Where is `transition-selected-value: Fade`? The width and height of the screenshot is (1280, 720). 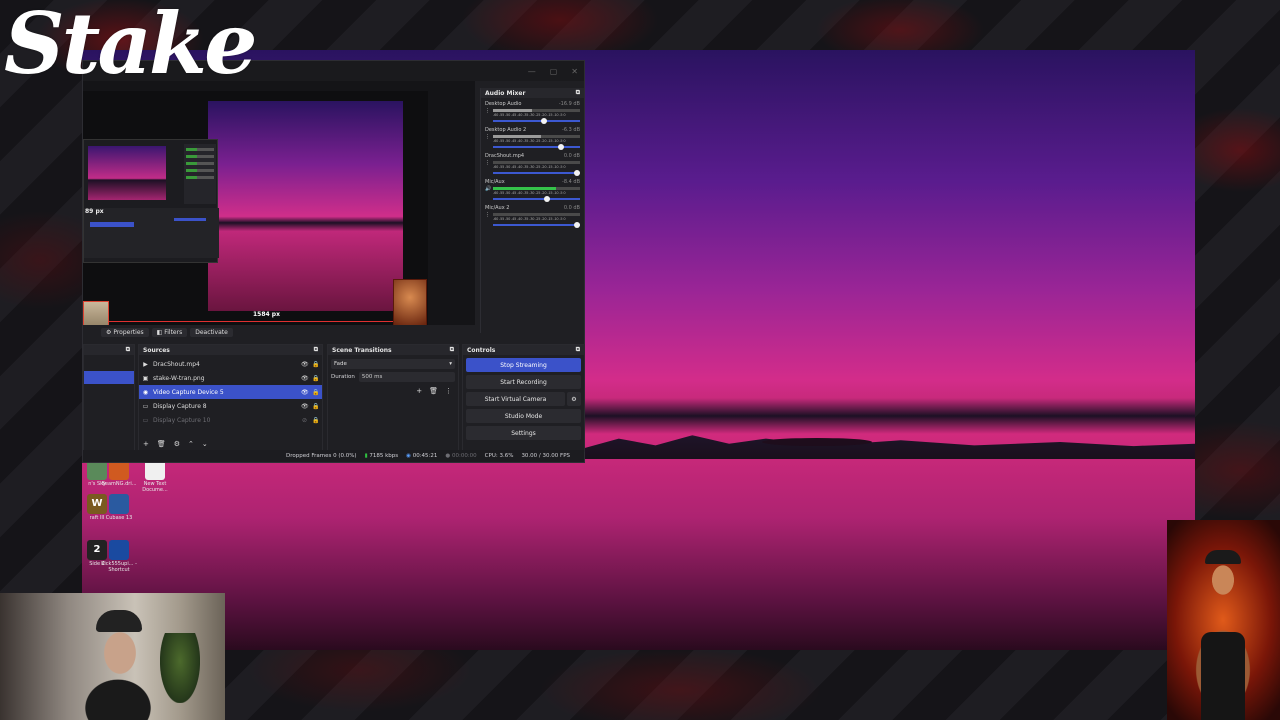
transition-selected-value: Fade is located at coordinates (340, 364).